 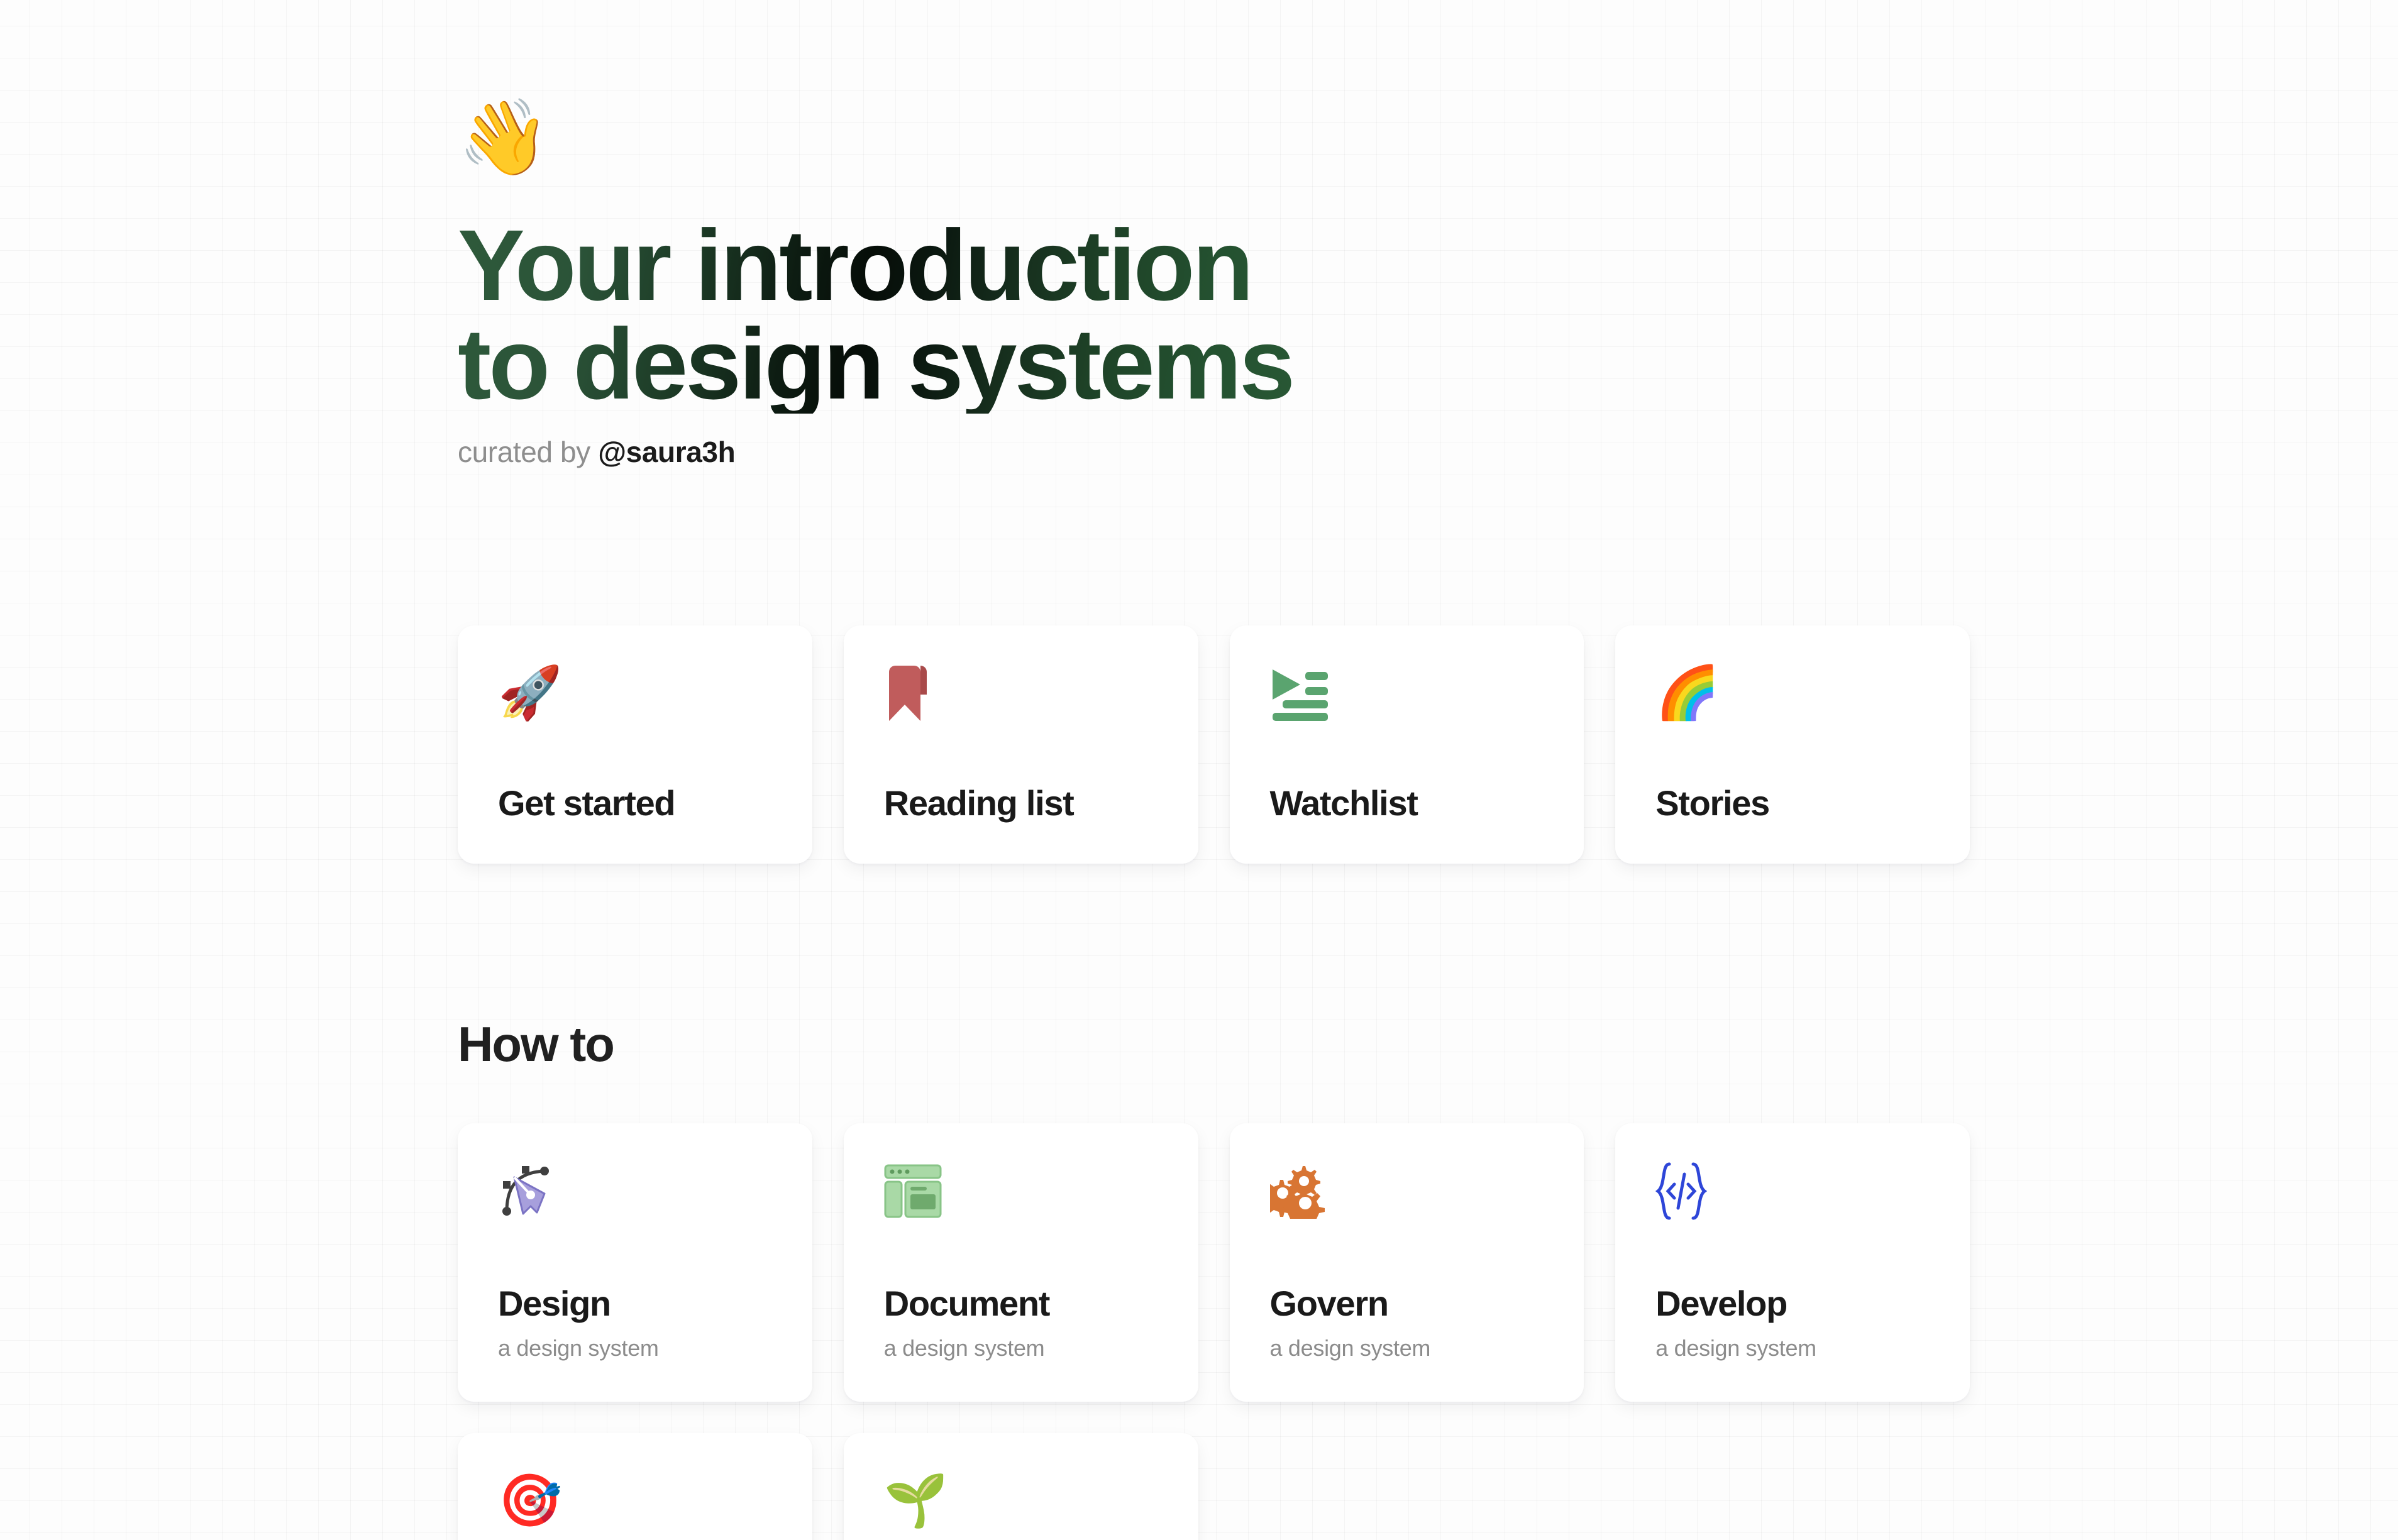 What do you see at coordinates (504, 137) in the screenshot?
I see `waving-hand-icon: 👋` at bounding box center [504, 137].